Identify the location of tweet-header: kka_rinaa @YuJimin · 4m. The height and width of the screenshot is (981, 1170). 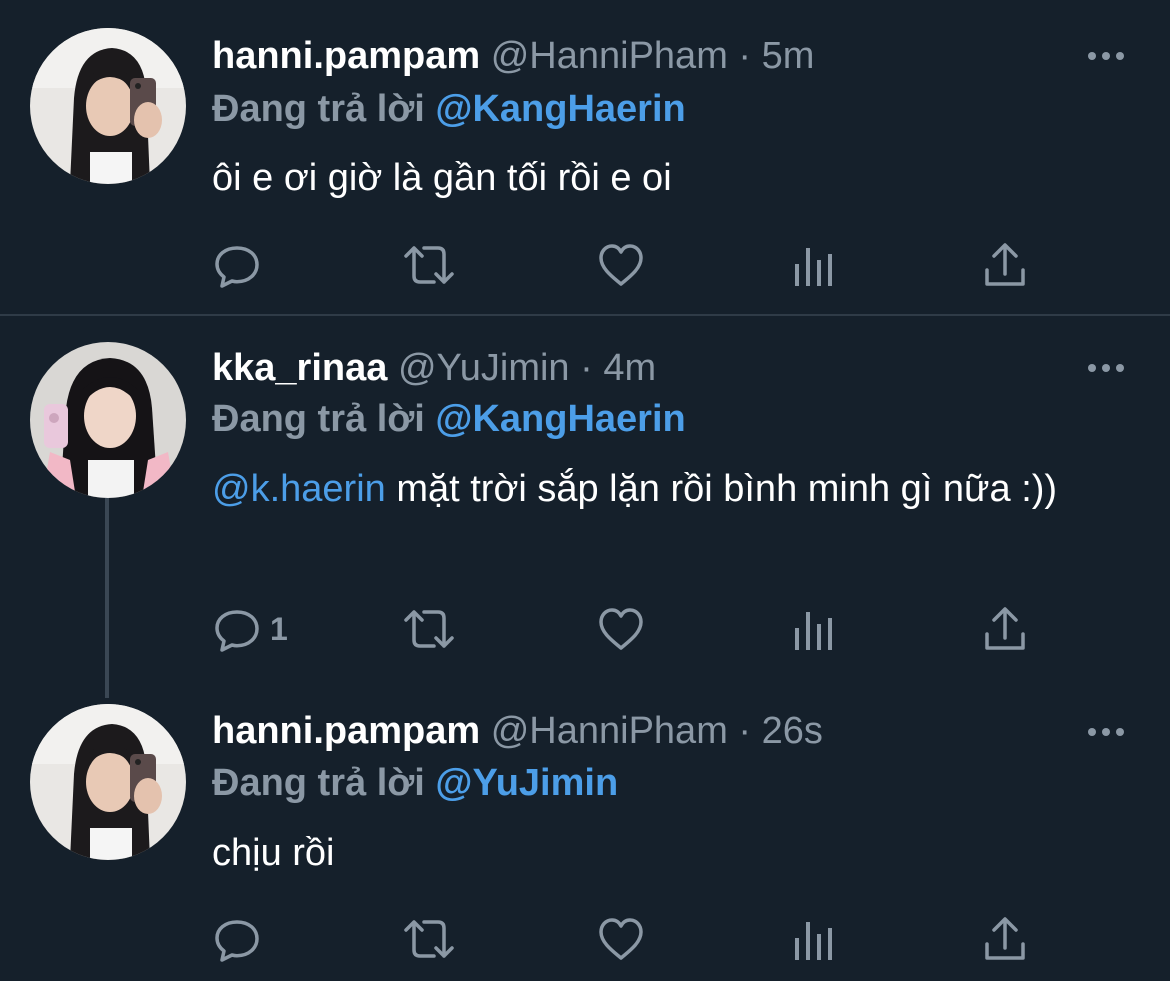
(434, 368).